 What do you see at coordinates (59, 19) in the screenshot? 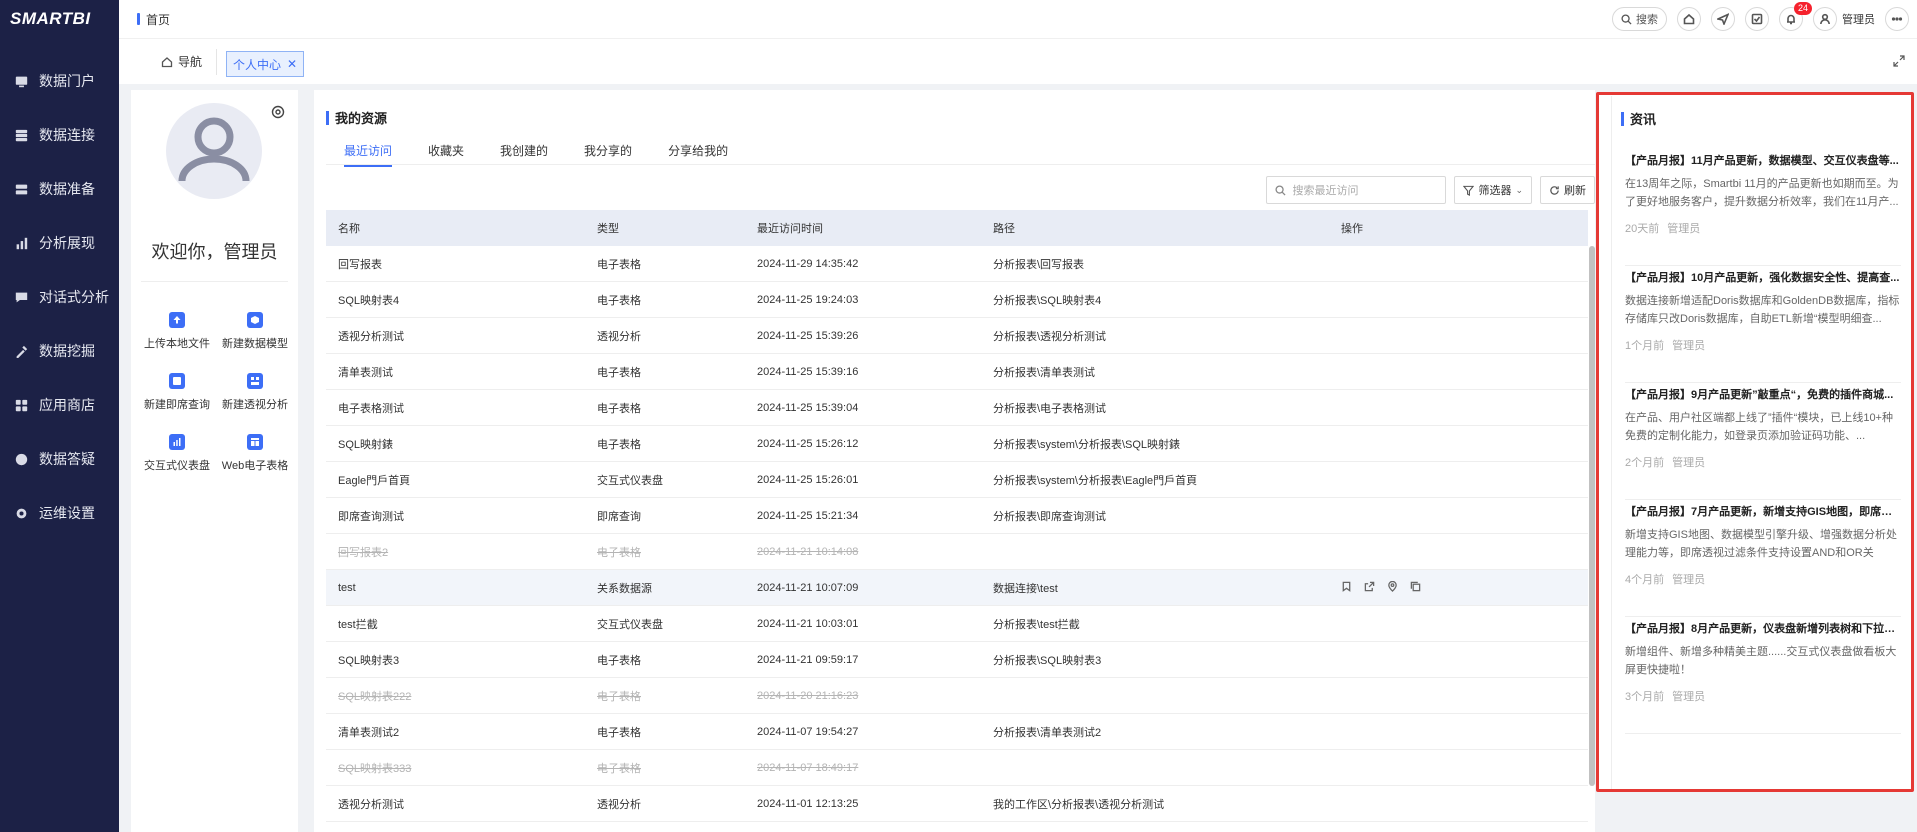
I see `app-logo: SMARTBI` at bounding box center [59, 19].